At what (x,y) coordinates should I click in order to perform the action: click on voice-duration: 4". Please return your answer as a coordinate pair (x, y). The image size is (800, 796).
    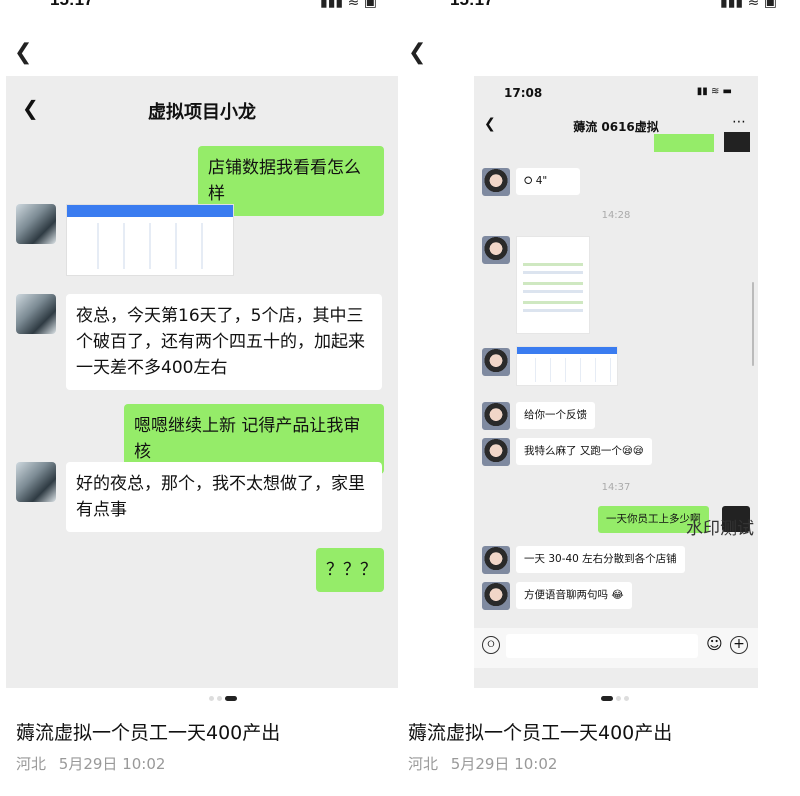
    Looking at the image, I should click on (541, 181).